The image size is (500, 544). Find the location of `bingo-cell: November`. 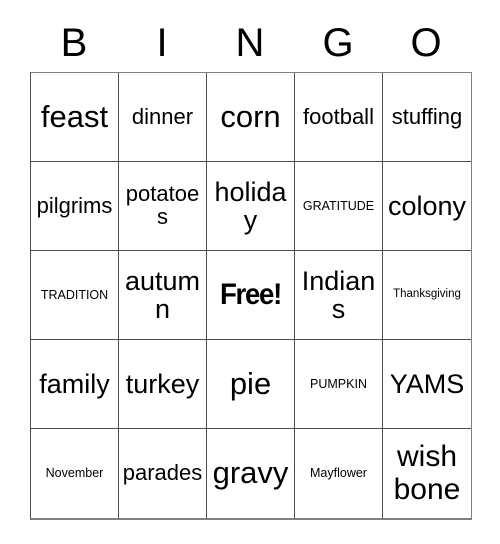

bingo-cell: November is located at coordinates (75, 473).